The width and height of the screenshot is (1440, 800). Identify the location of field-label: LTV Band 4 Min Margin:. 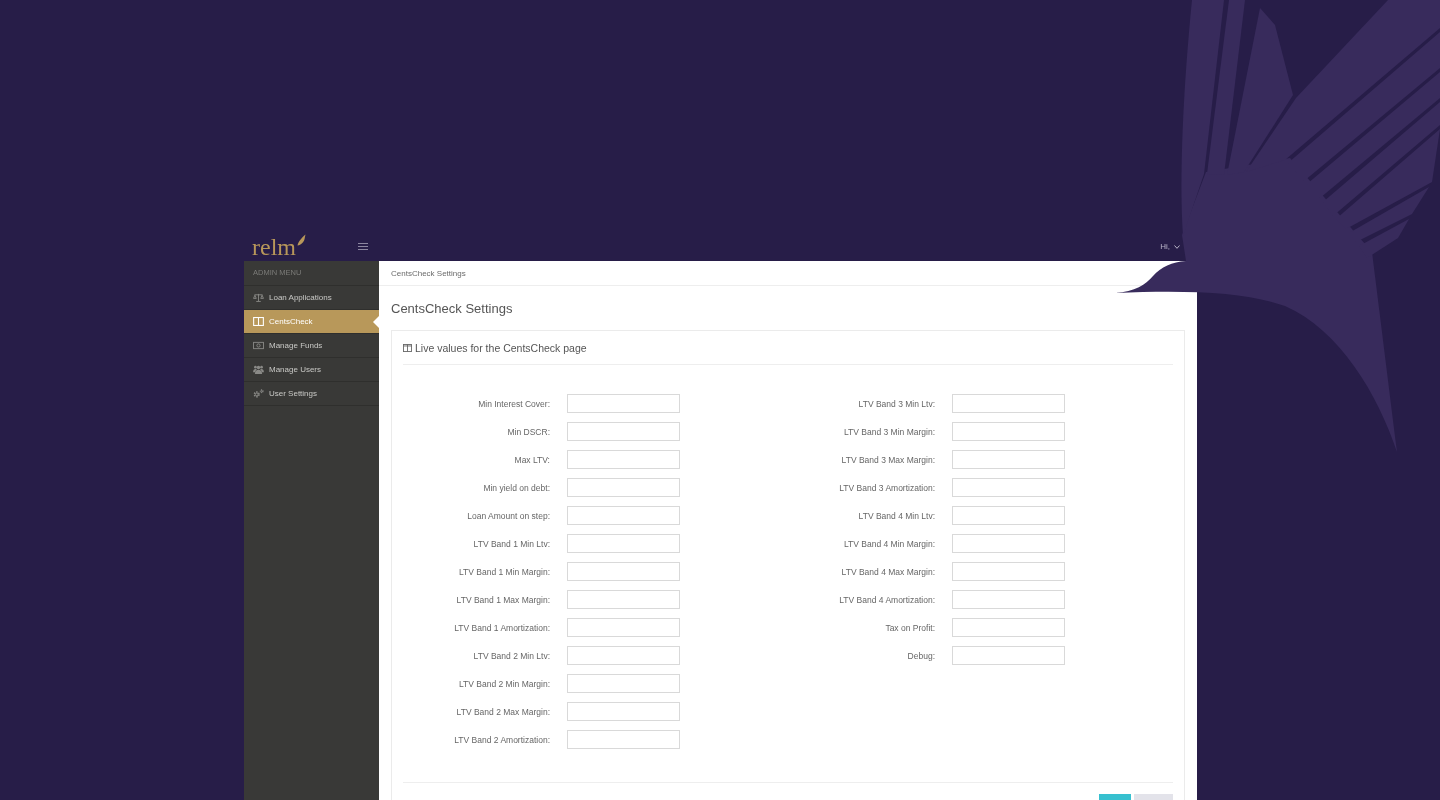
(889, 543).